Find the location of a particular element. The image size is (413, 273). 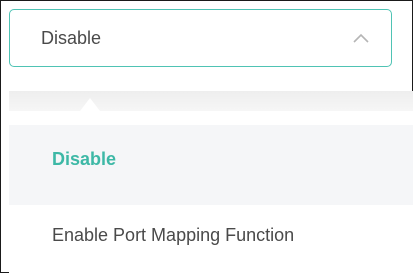

dropdown-pointer is located at coordinates (90, 104).